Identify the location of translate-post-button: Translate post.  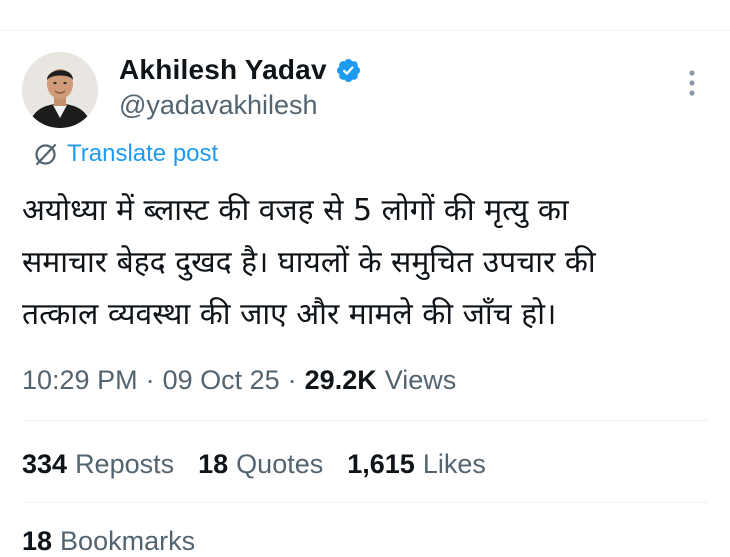
(125, 154).